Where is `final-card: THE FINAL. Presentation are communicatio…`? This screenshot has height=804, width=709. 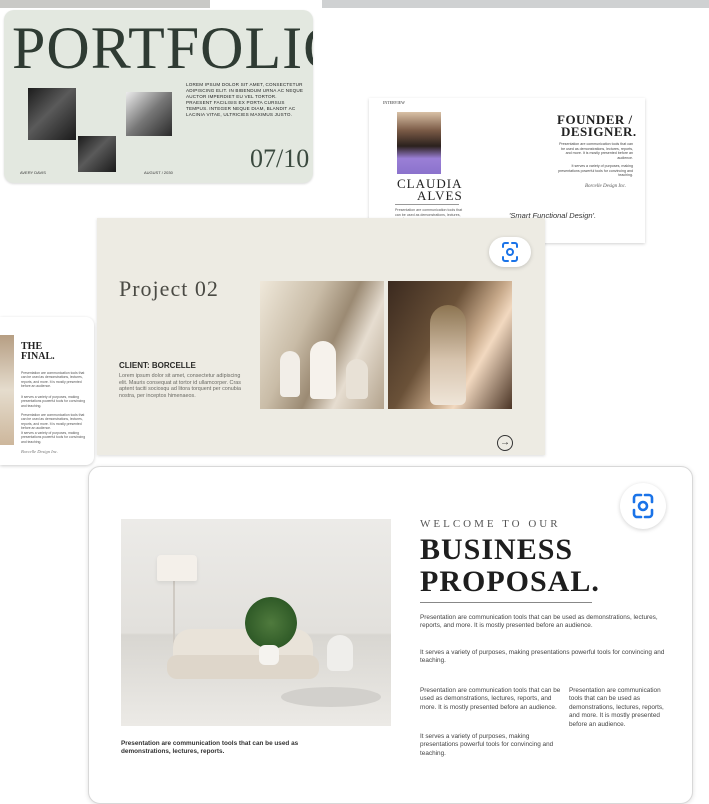 final-card: THE FINAL. Presentation are communicatio… is located at coordinates (47, 391).